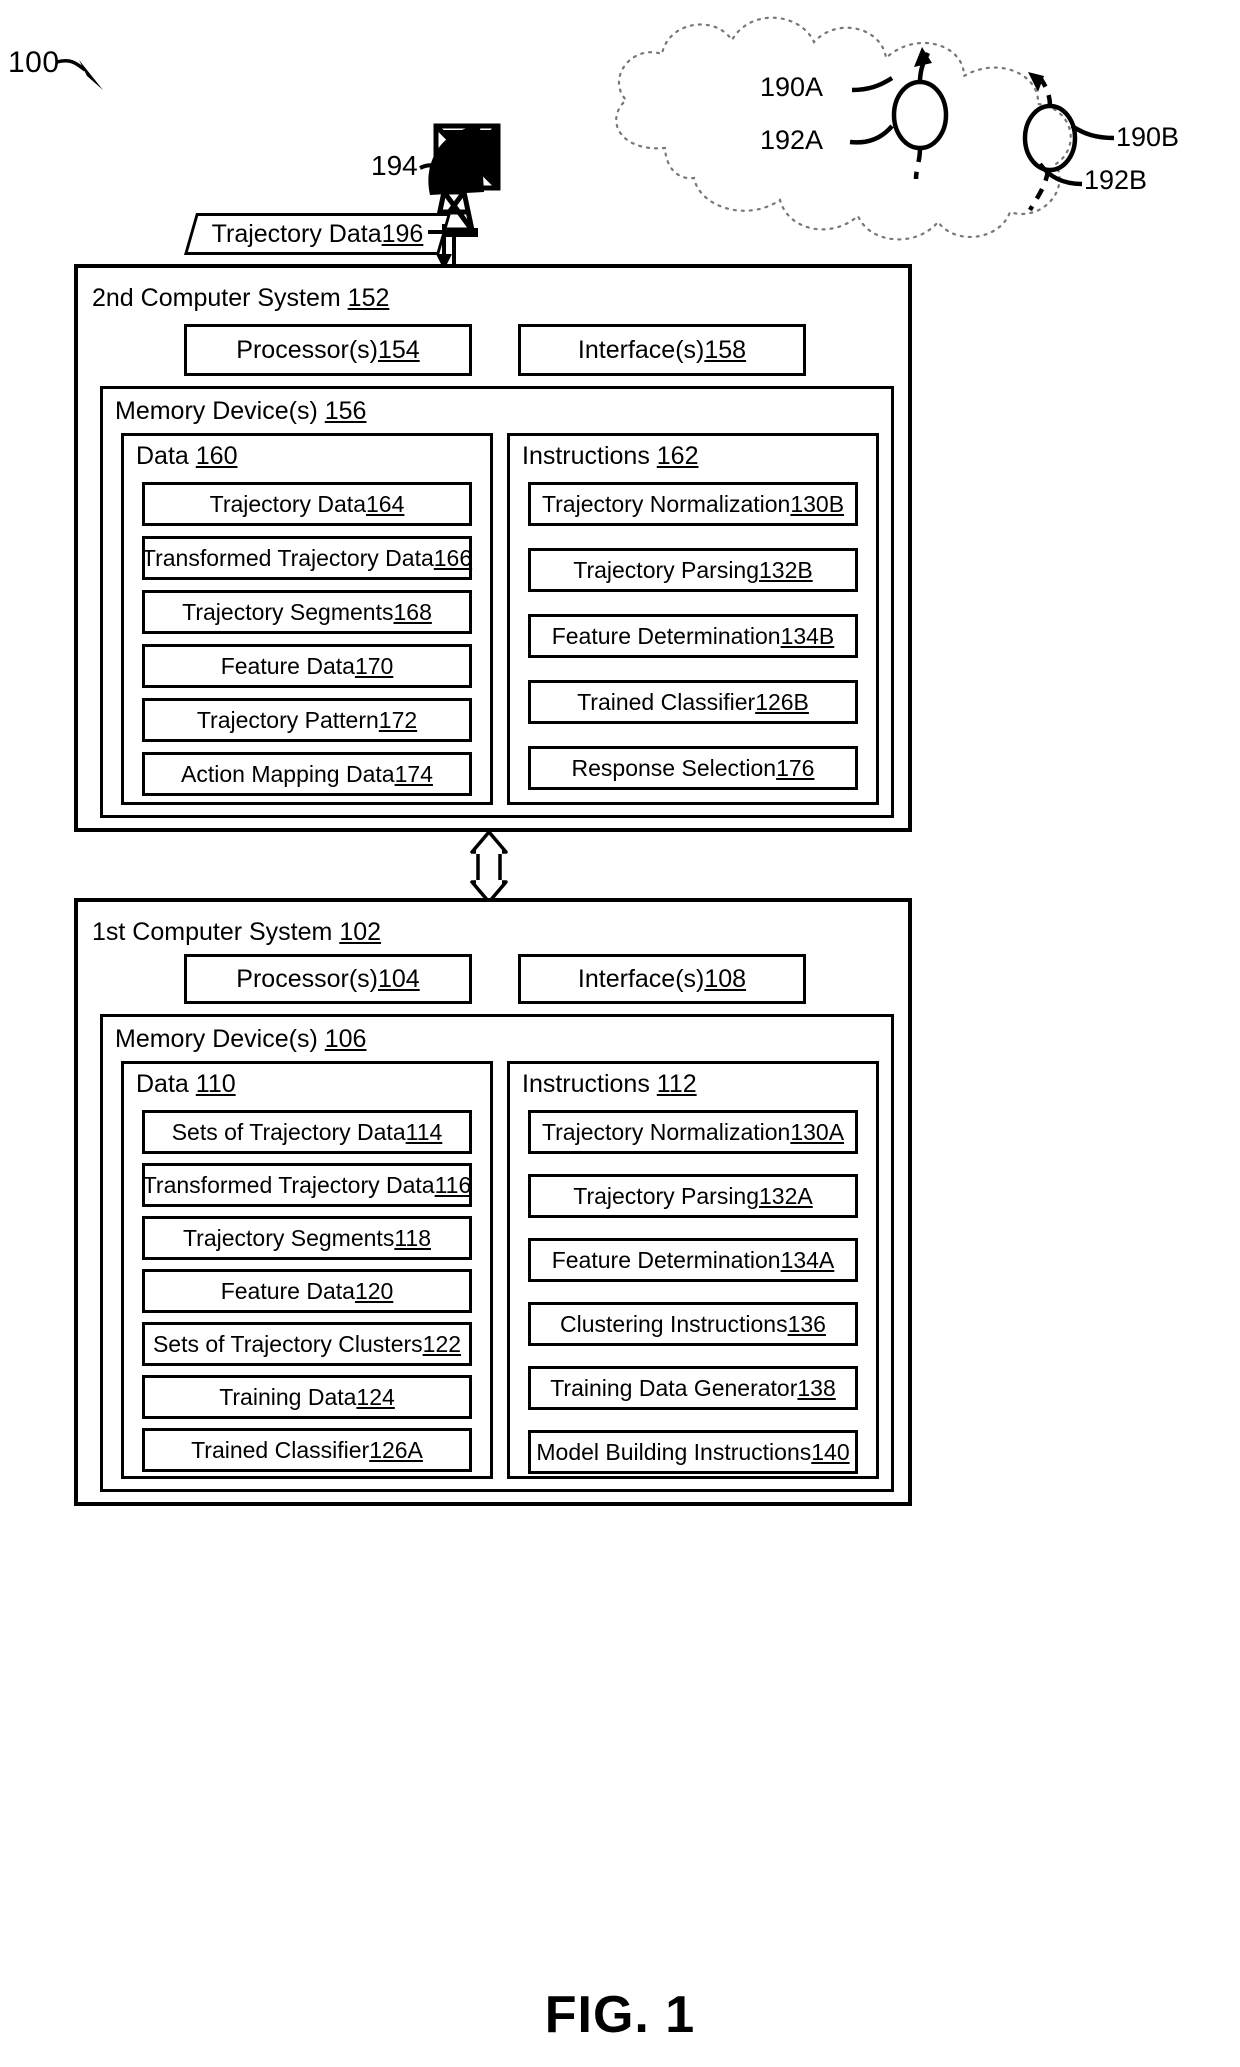  I want to click on item-ref: 176, so click(795, 767).